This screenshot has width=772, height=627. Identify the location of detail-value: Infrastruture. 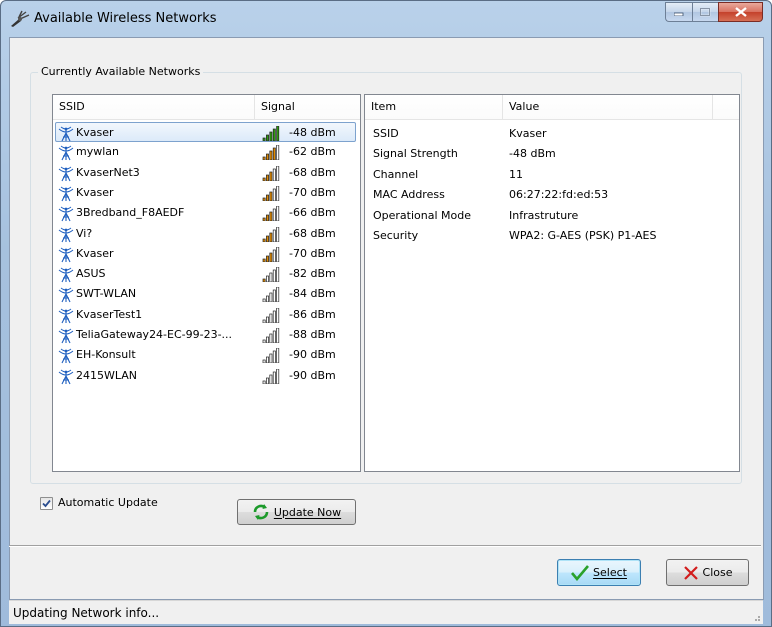
(544, 215).